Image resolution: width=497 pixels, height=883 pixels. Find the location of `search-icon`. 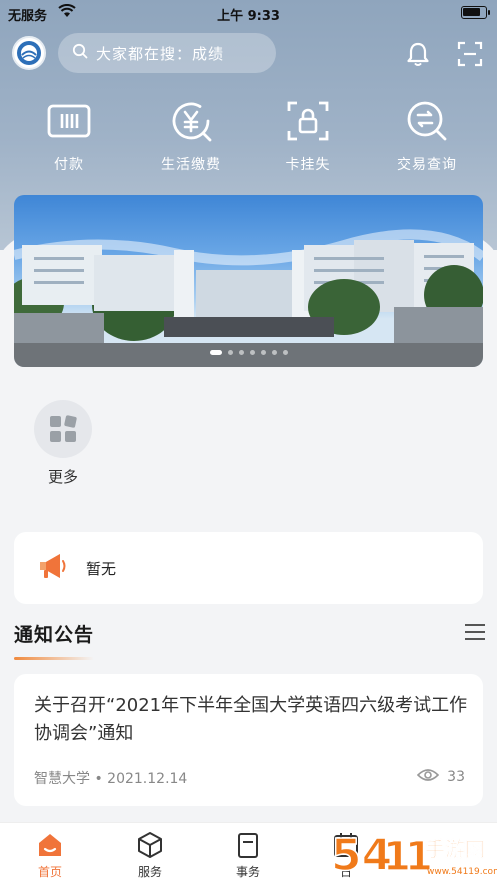

search-icon is located at coordinates (80, 53).